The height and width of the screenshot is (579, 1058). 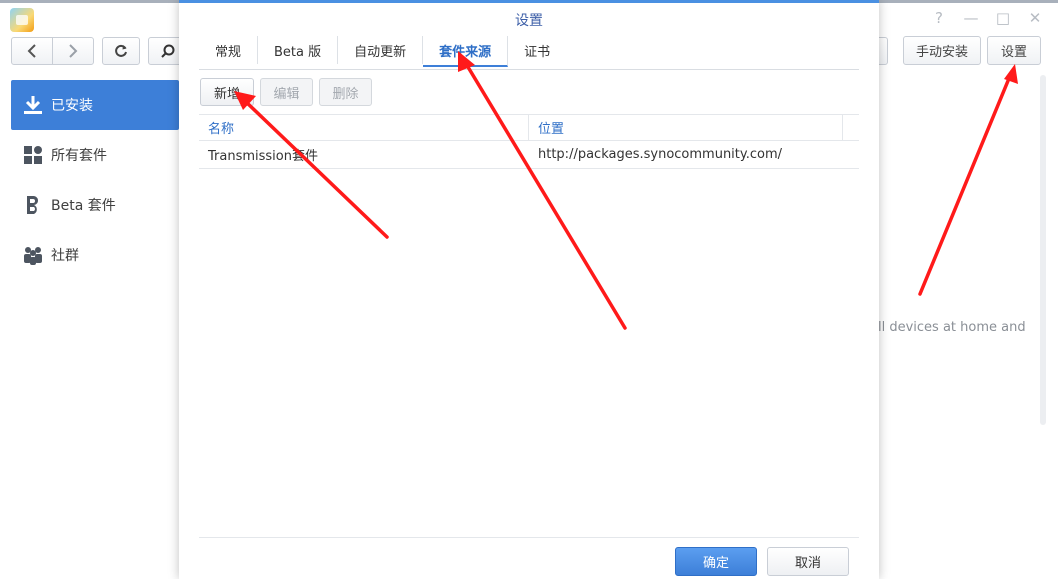 I want to click on package-center-app-icon, so click(x=22, y=20).